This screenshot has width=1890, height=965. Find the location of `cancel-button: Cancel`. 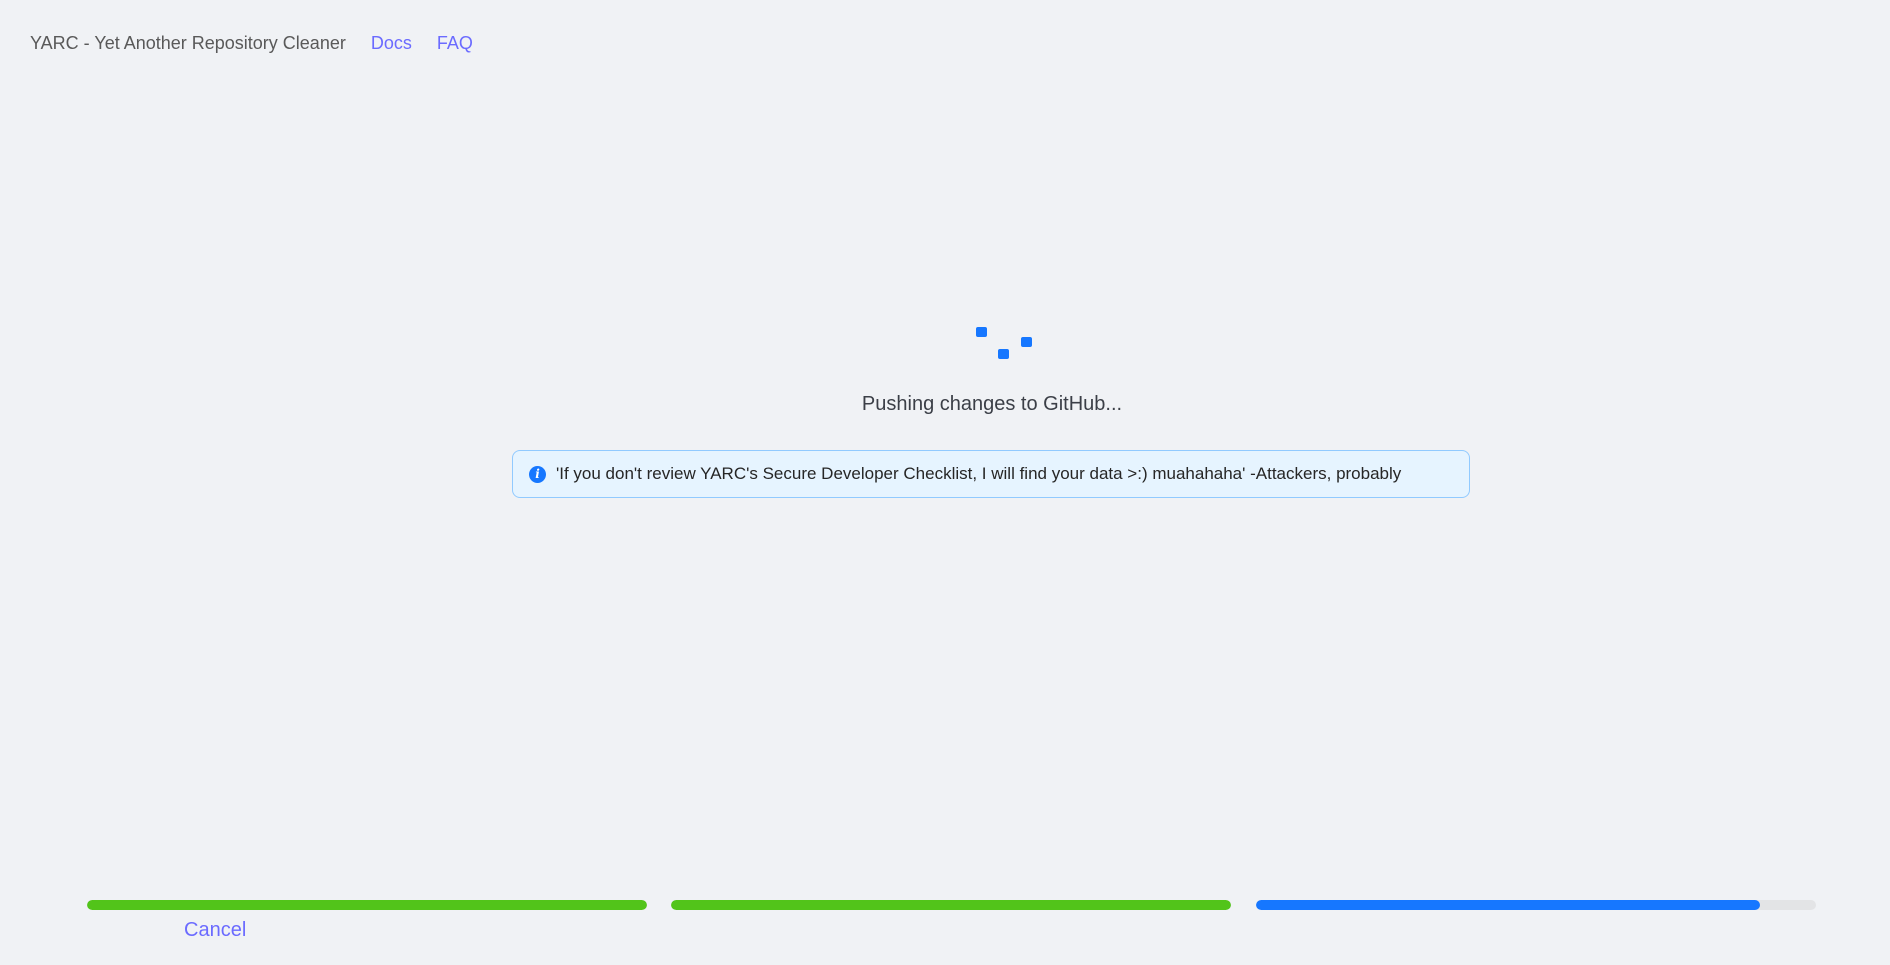

cancel-button: Cancel is located at coordinates (215, 930).